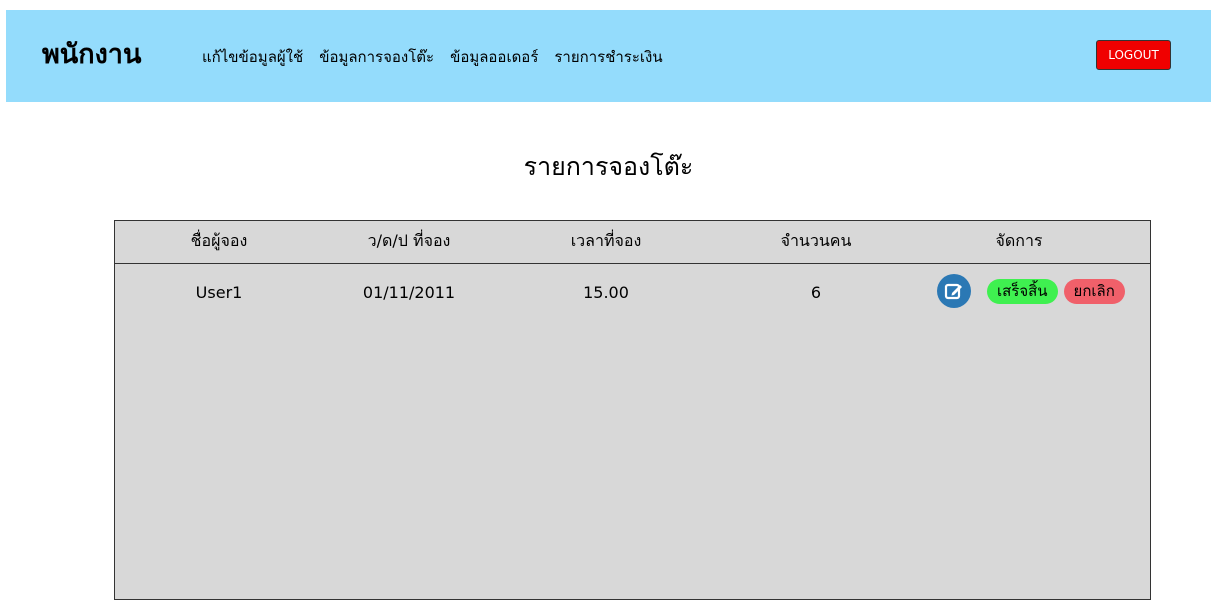  Describe the element at coordinates (252, 57) in the screenshot. I see `nav-link-edit-user: แก้ไขข้อมูลผู้ใช้` at that location.